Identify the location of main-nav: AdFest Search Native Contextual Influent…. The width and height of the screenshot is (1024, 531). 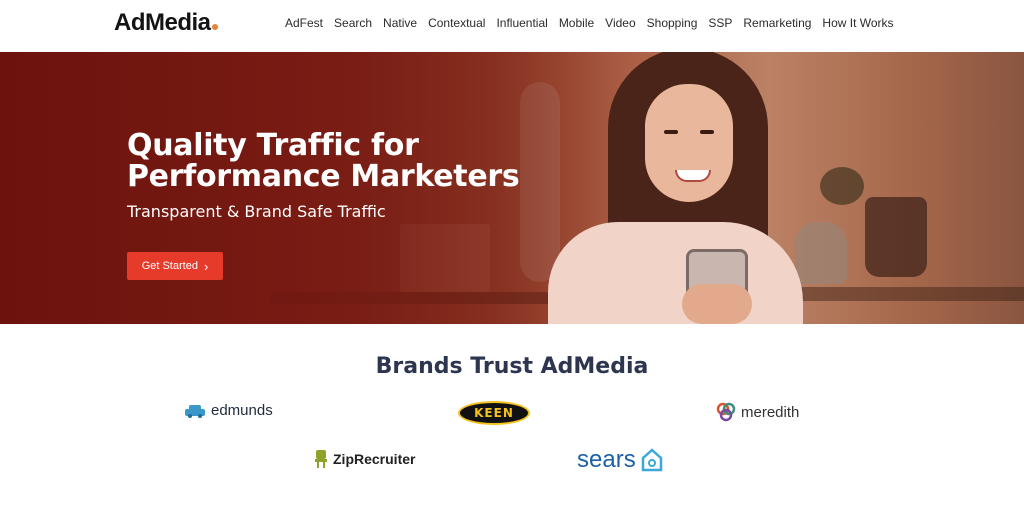
(595, 23).